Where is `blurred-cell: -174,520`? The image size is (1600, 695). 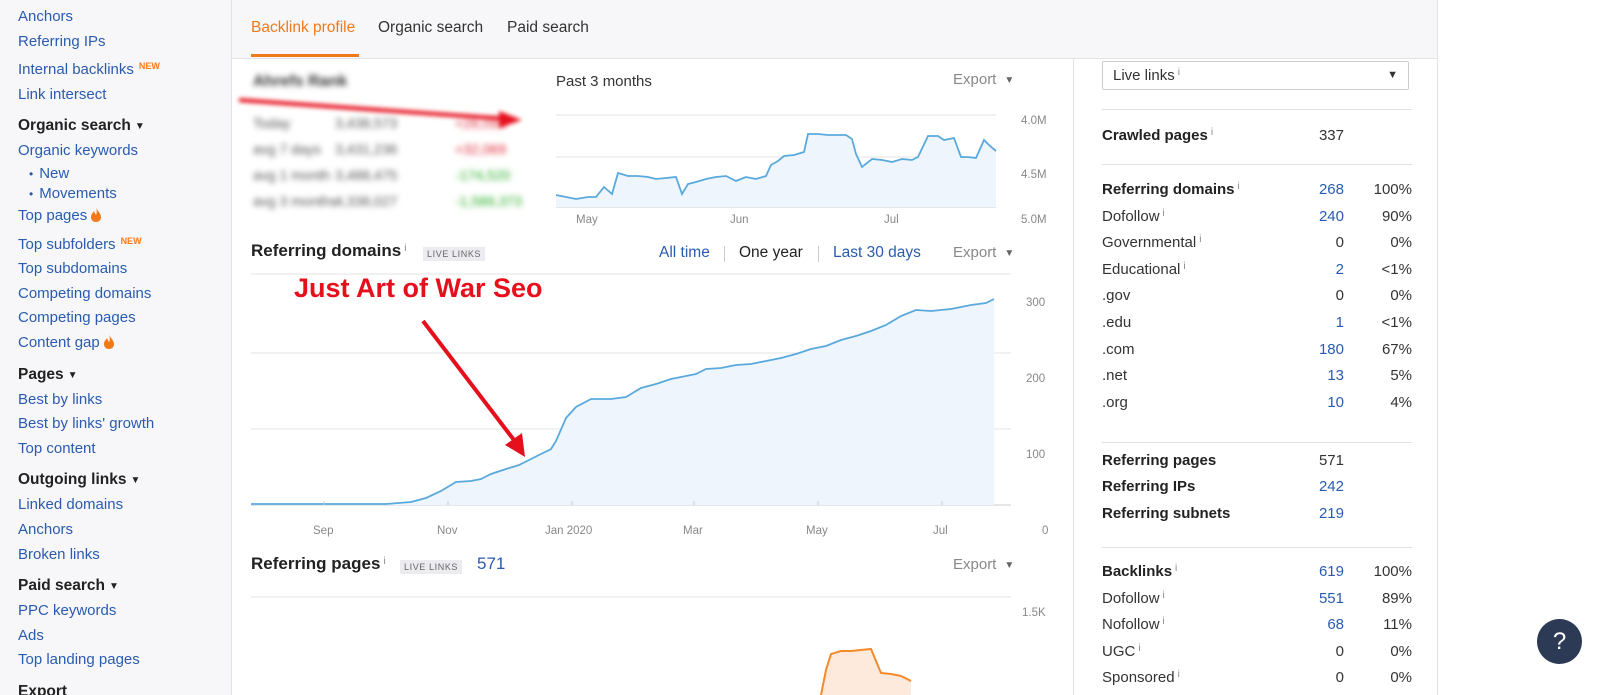 blurred-cell: -174,520 is located at coordinates (483, 175).